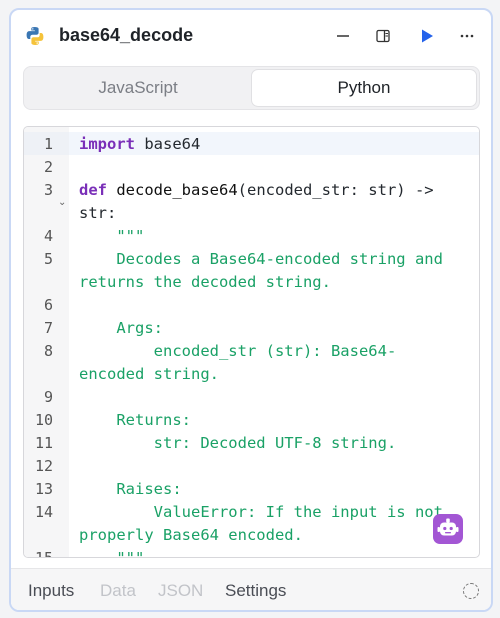 Image resolution: width=500 pixels, height=618 pixels. What do you see at coordinates (43, 553) in the screenshot?
I see `line-number: 15` at bounding box center [43, 553].